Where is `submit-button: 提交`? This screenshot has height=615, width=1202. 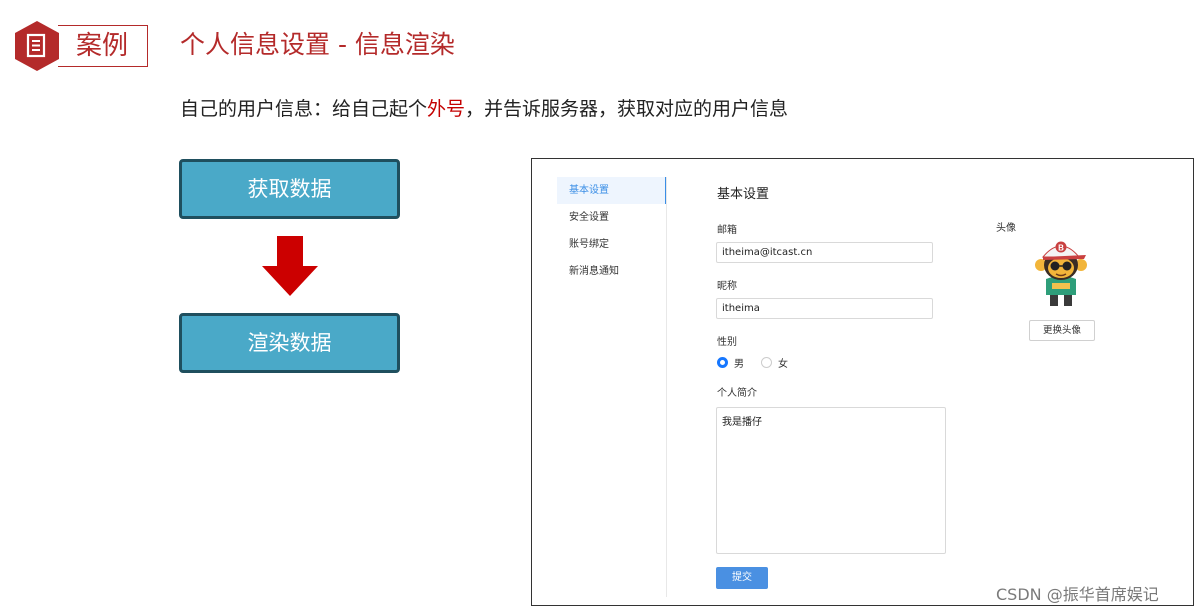 submit-button: 提交 is located at coordinates (742, 578).